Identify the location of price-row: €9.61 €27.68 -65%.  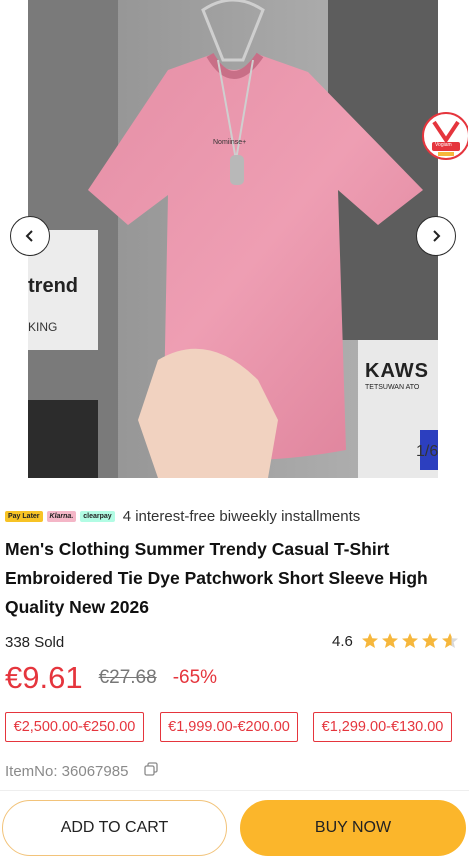
(111, 678).